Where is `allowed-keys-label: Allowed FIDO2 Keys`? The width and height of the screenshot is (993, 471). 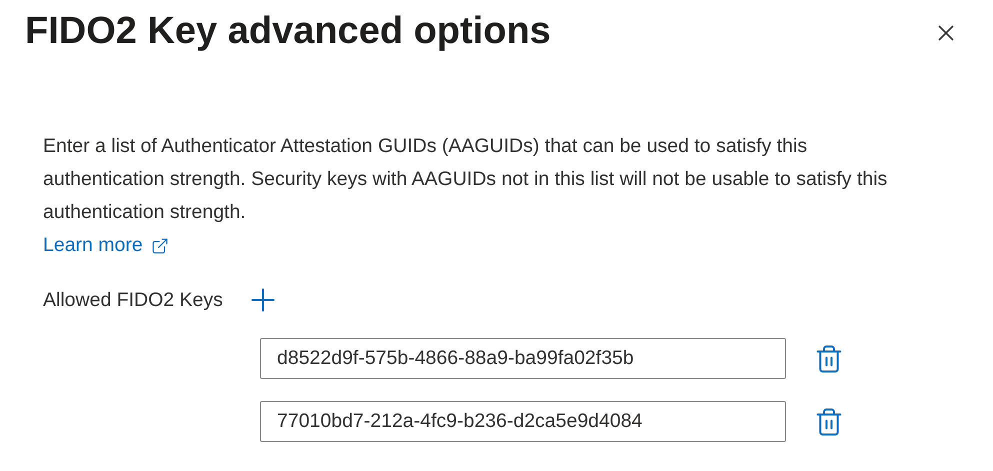 allowed-keys-label: Allowed FIDO2 Keys is located at coordinates (133, 300).